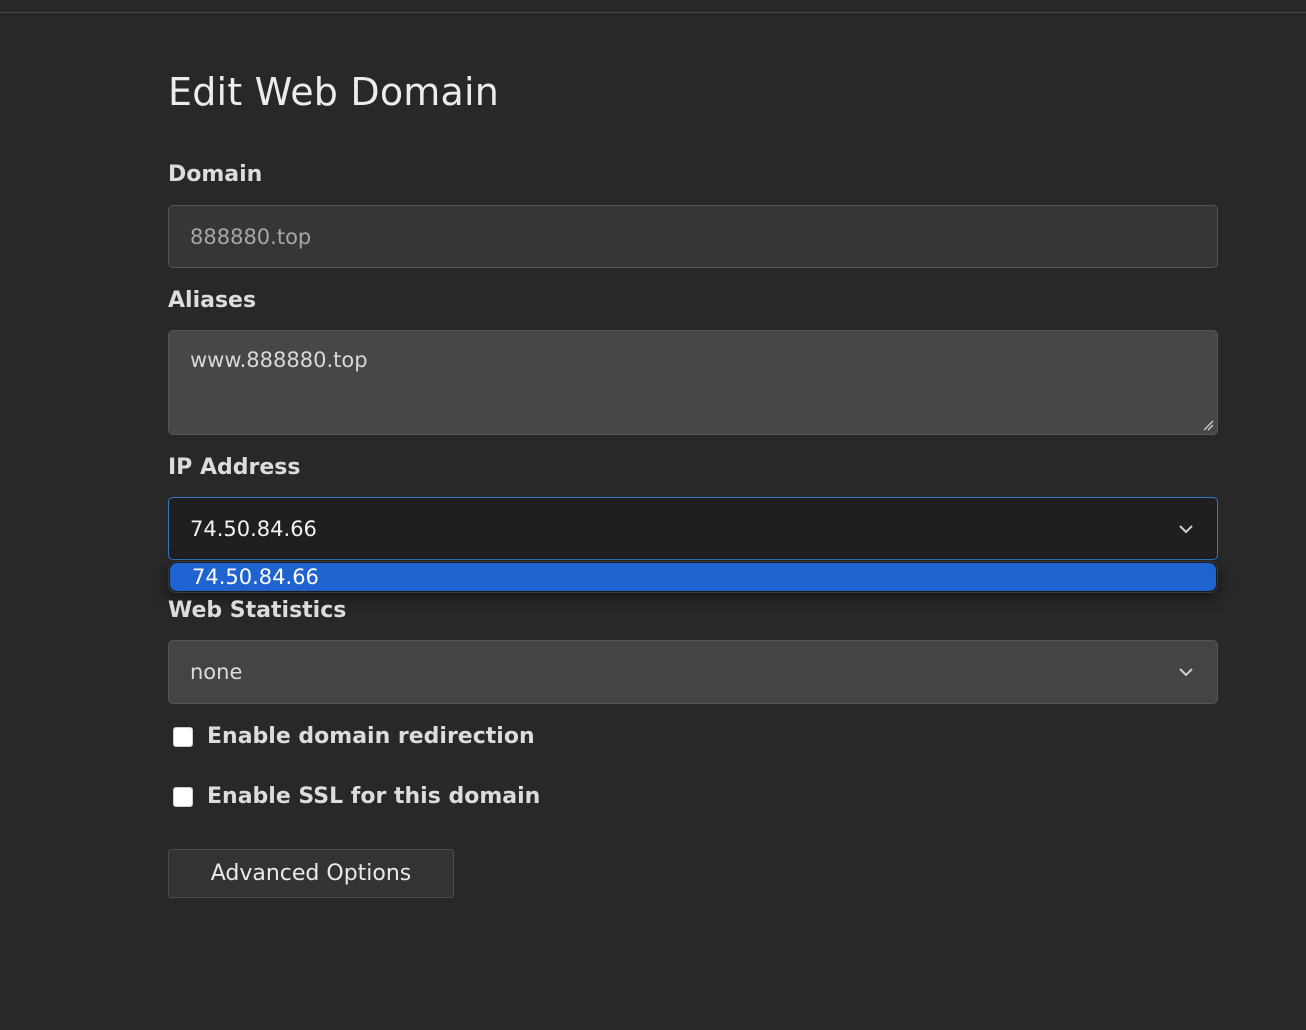  I want to click on domain-input: 888880.top, so click(693, 236).